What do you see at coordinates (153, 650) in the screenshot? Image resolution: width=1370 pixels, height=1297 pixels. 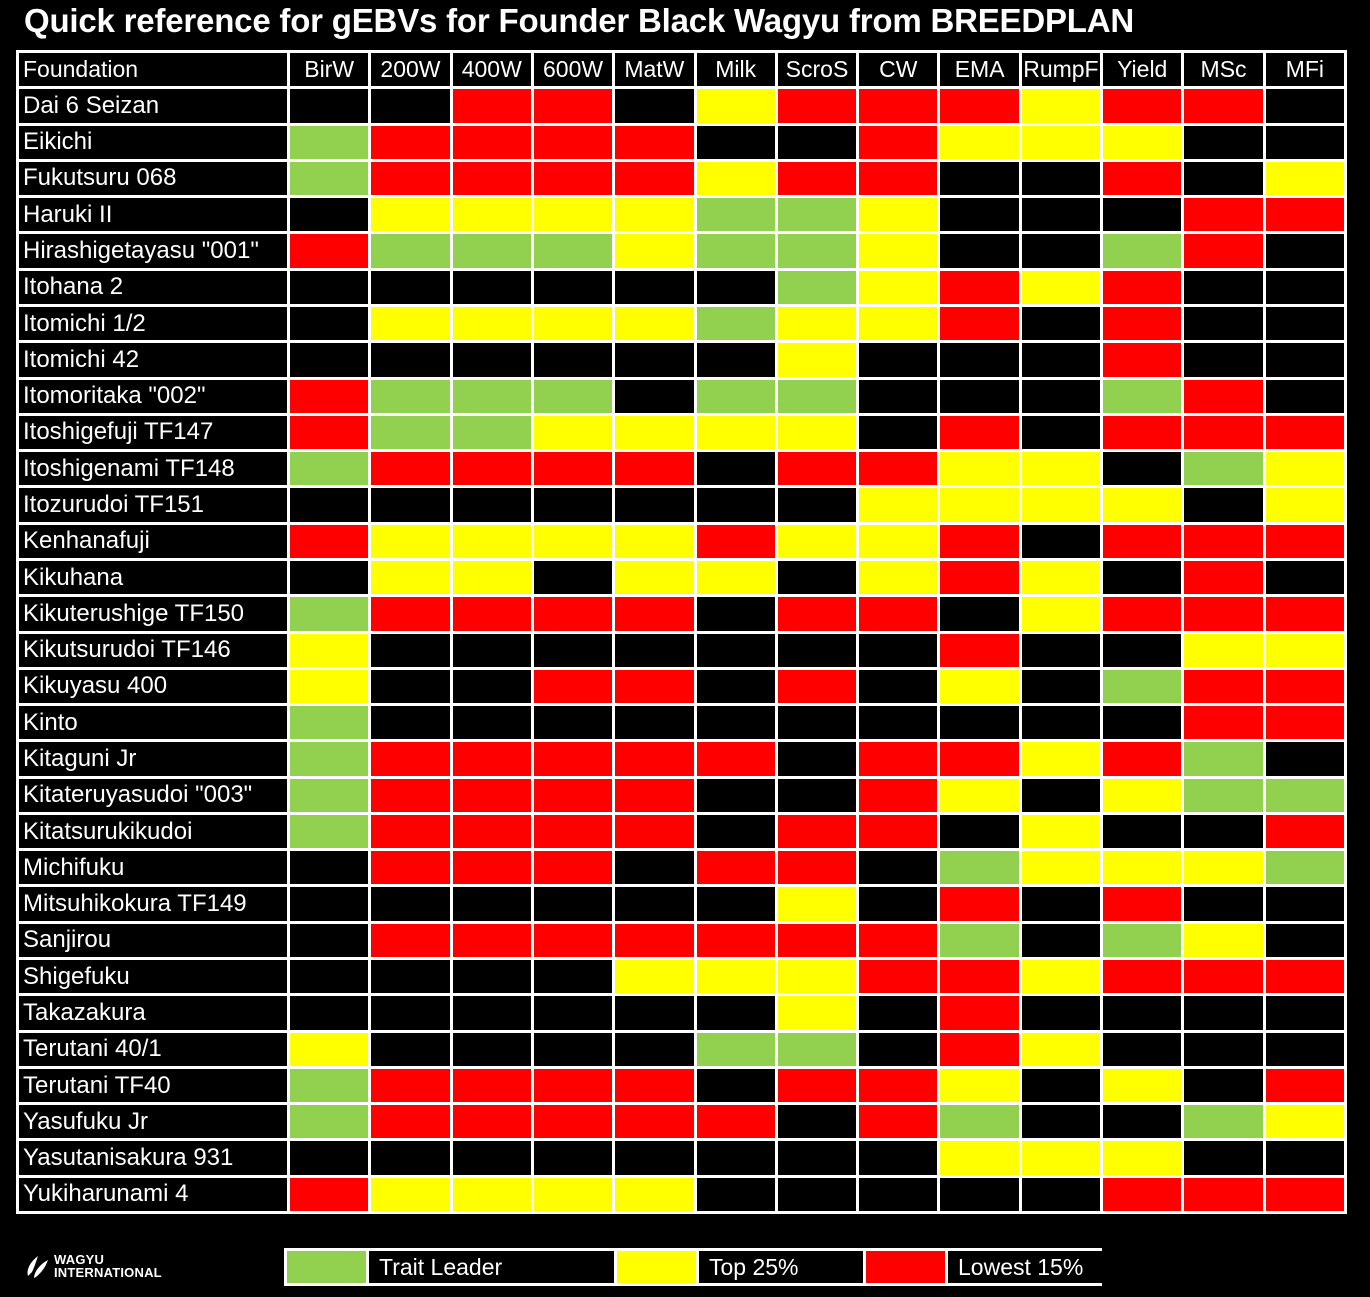 I see `row-label: Kikutsurudoi TF146` at bounding box center [153, 650].